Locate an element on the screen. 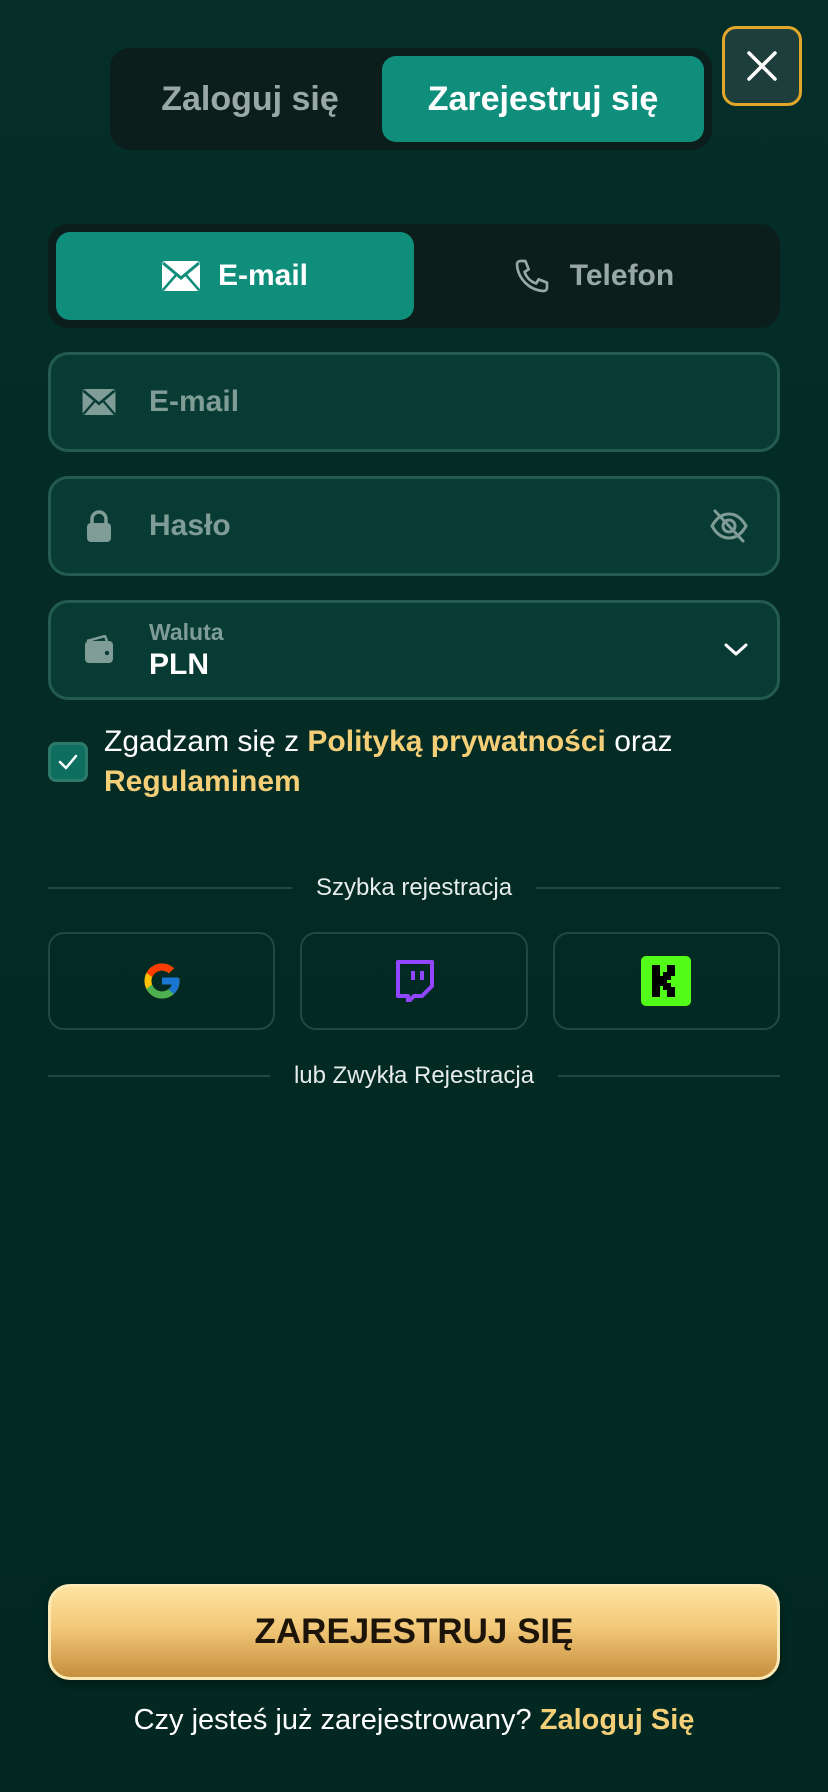  twitch-icon is located at coordinates (414, 981).